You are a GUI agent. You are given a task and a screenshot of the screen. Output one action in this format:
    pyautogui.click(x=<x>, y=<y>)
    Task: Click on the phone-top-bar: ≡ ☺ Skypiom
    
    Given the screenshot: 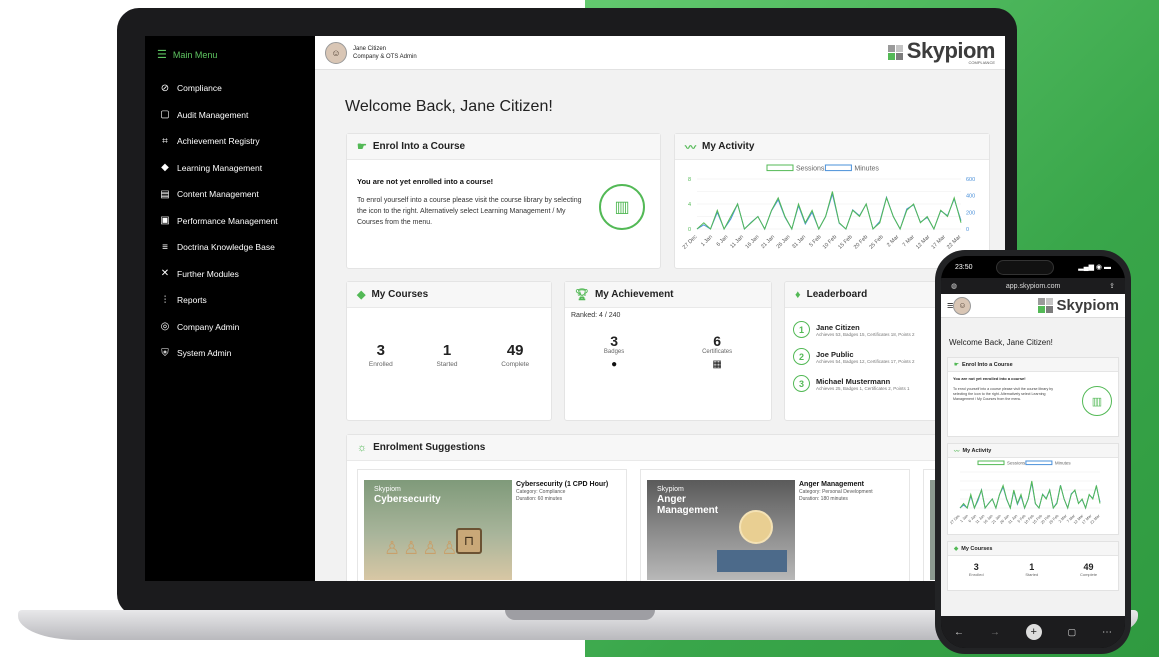 What is the action you would take?
    pyautogui.click(x=1033, y=306)
    